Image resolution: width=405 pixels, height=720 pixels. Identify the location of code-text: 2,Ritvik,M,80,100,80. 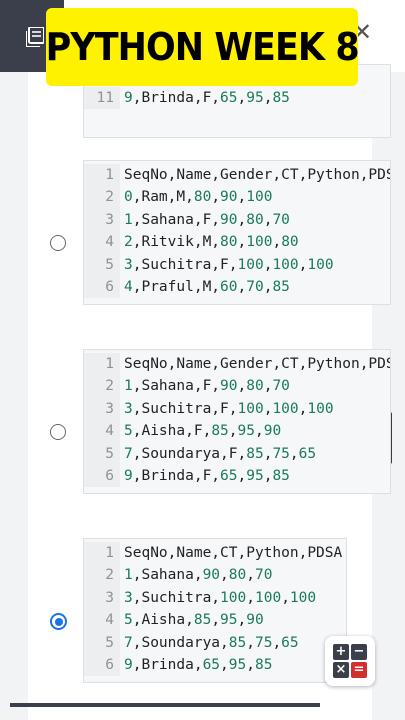
(211, 242).